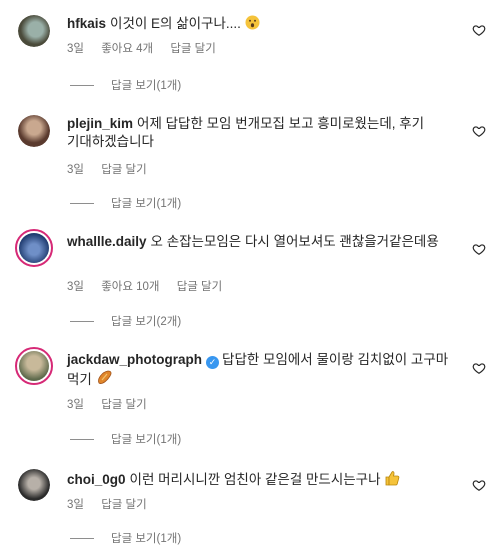 This screenshot has height=552, width=496. I want to click on comment-meta: 3일 좋아요 10개 답글 달기, so click(151, 286).